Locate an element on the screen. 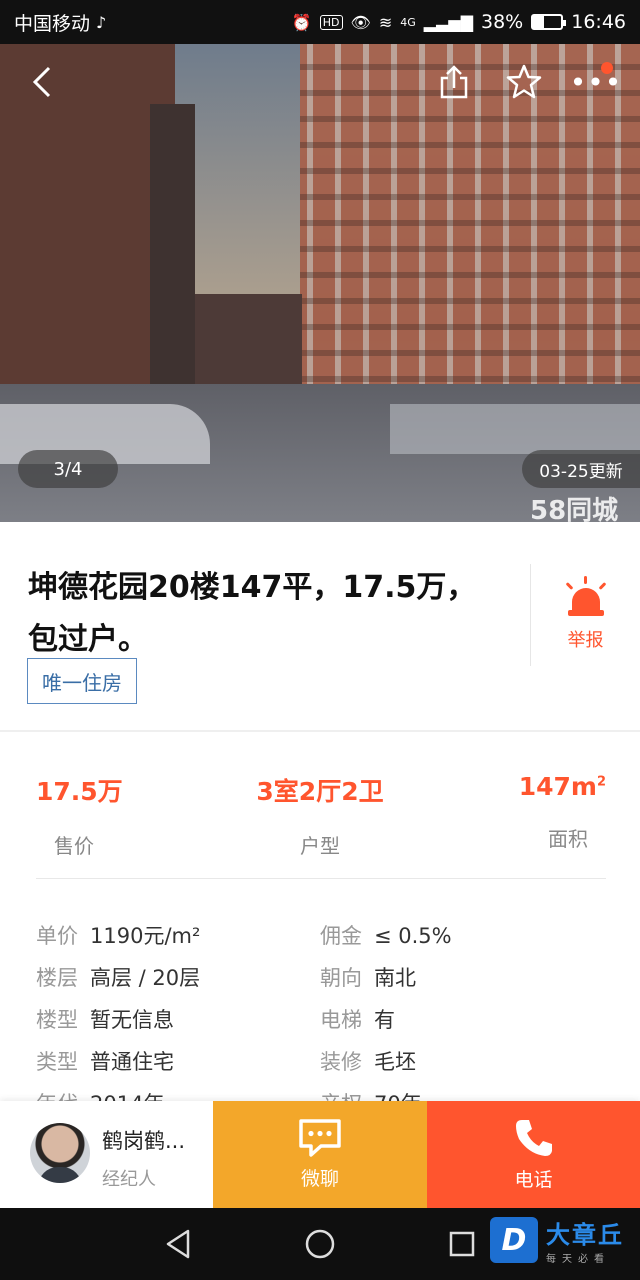  eye-icon: 👁 is located at coordinates (360, 22).